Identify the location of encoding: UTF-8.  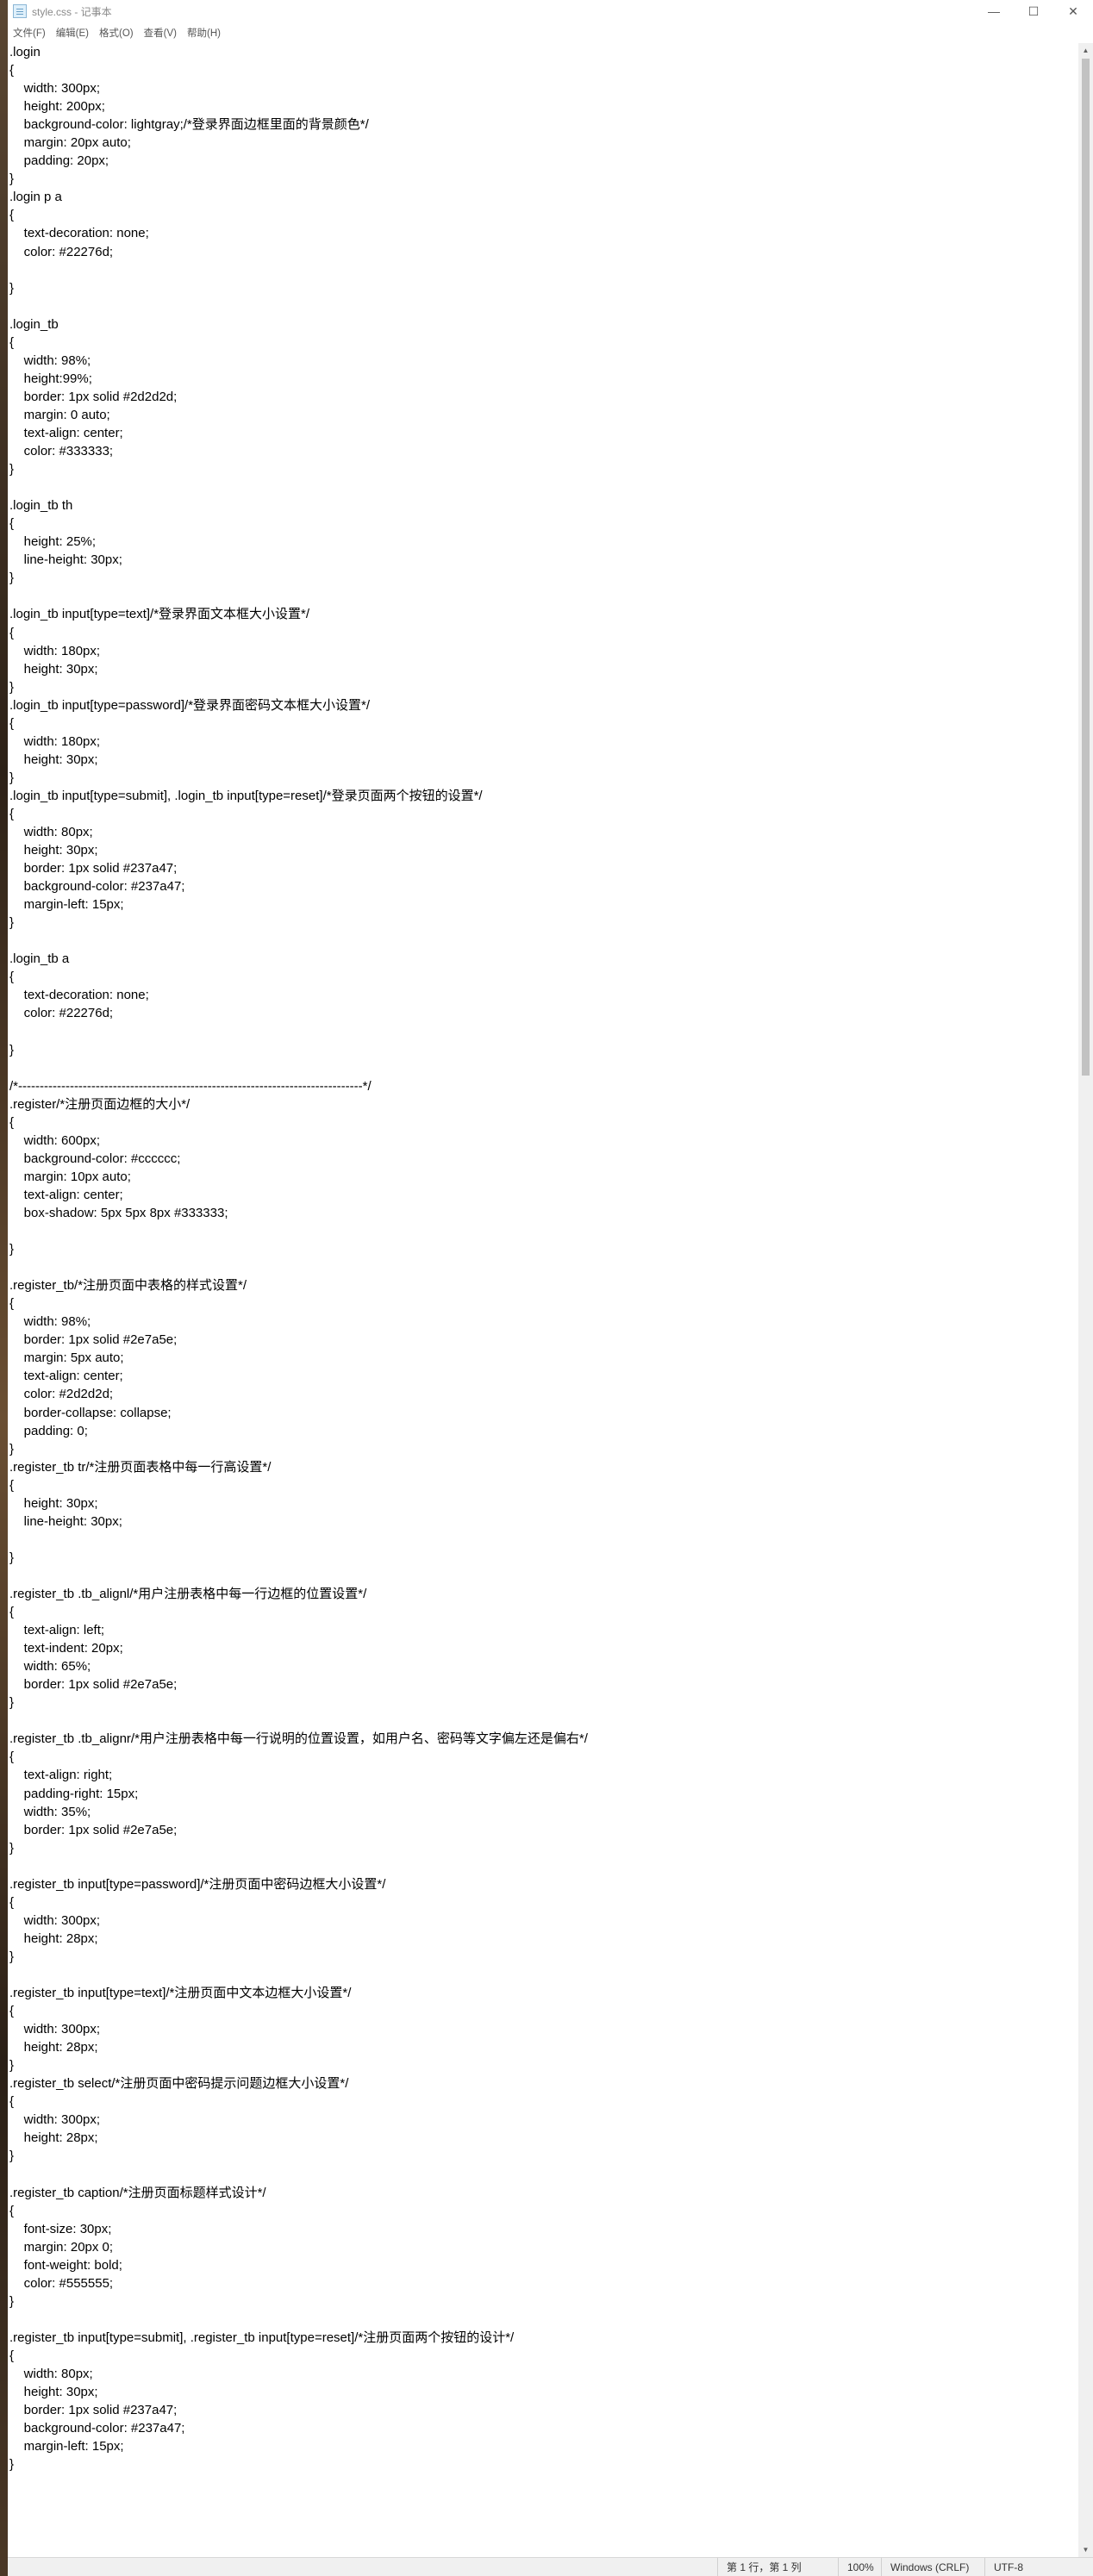
(1032, 2566).